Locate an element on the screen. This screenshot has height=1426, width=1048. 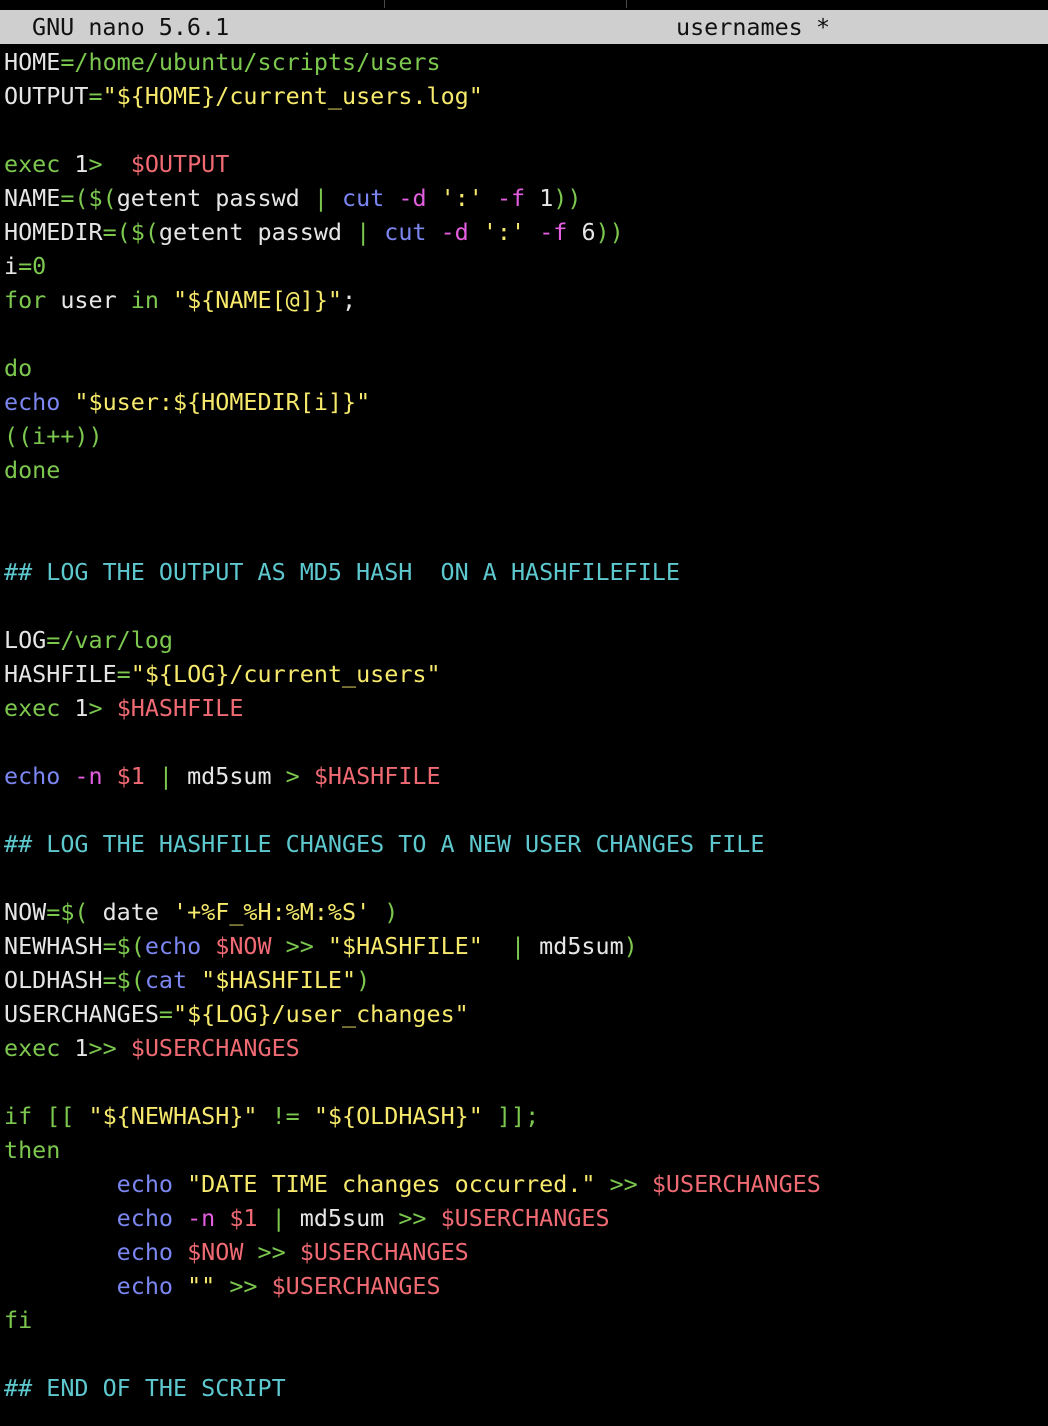
code-line: LOG=/var/log is located at coordinates (524, 640).